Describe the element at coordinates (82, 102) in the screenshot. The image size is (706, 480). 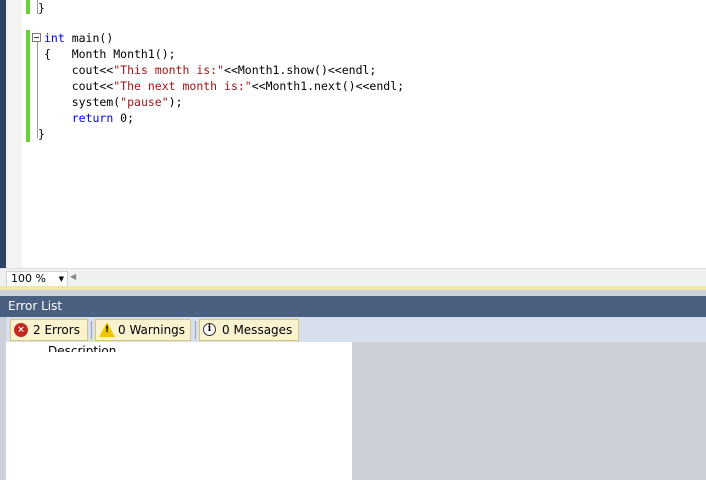
I see `code-text: system(` at that location.